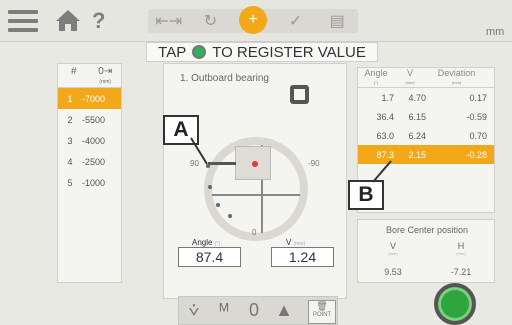 The height and width of the screenshot is (325, 512). Describe the element at coordinates (410, 77) in the screenshot. I see `v-header: V (mm)` at that location.